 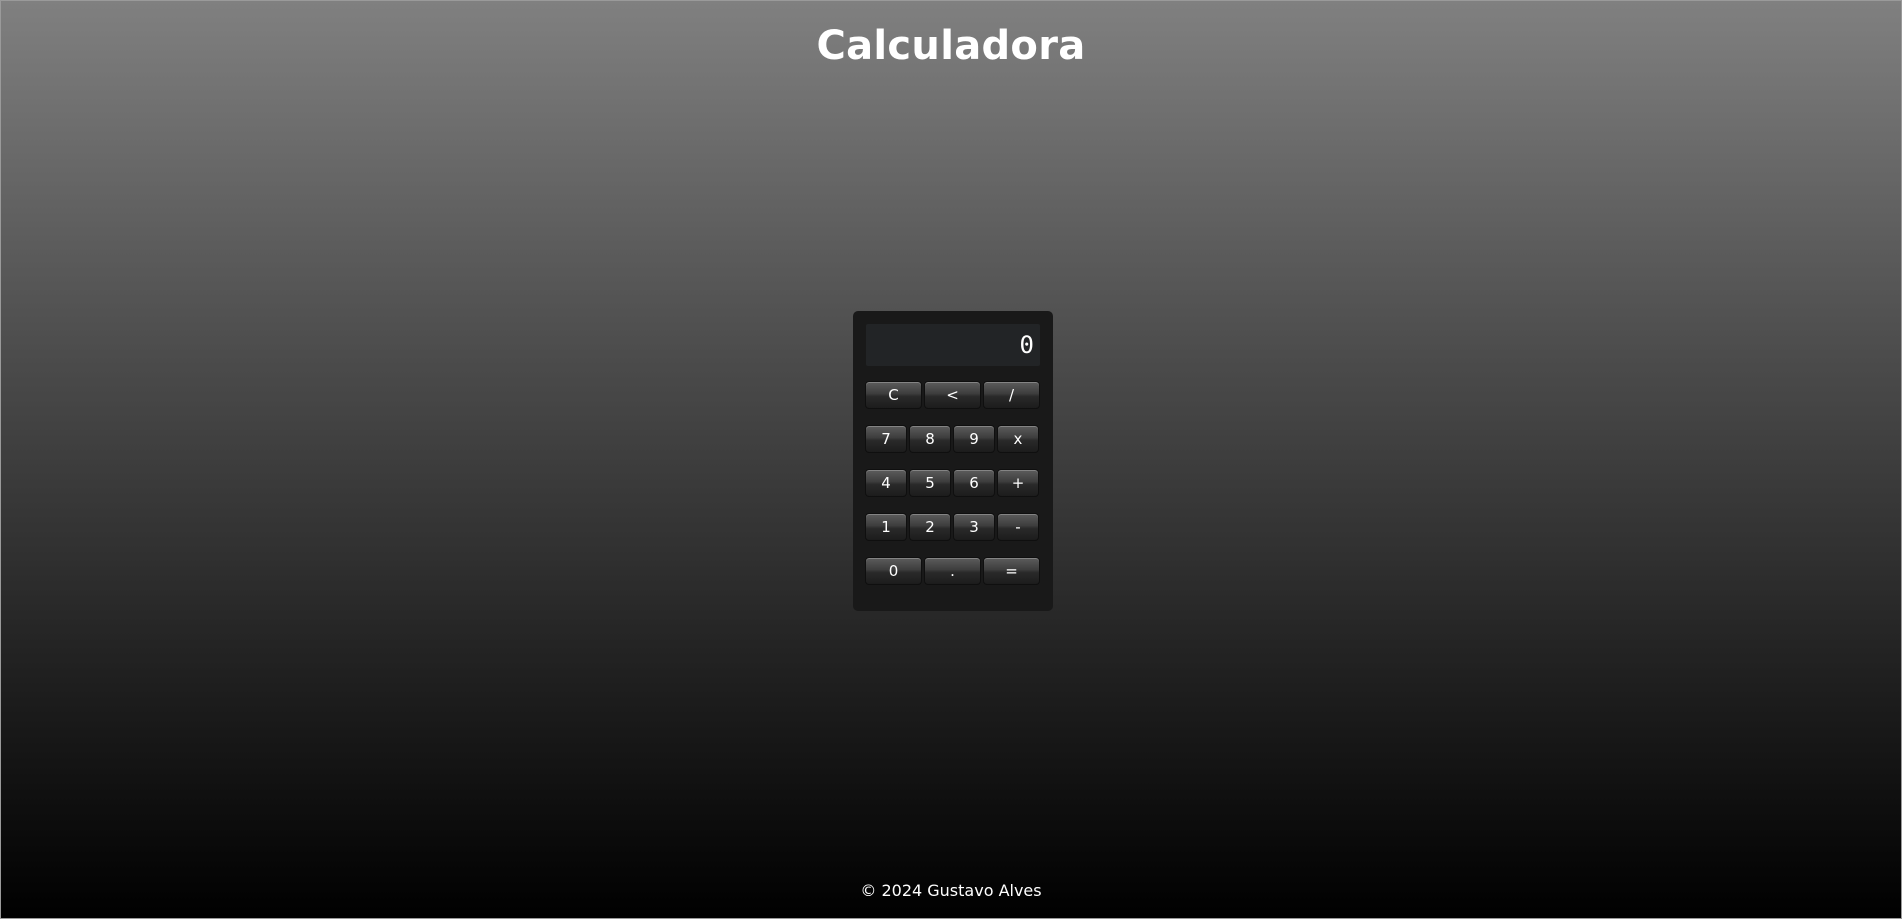 What do you see at coordinates (930, 439) in the screenshot?
I see `digit-8-button: 8` at bounding box center [930, 439].